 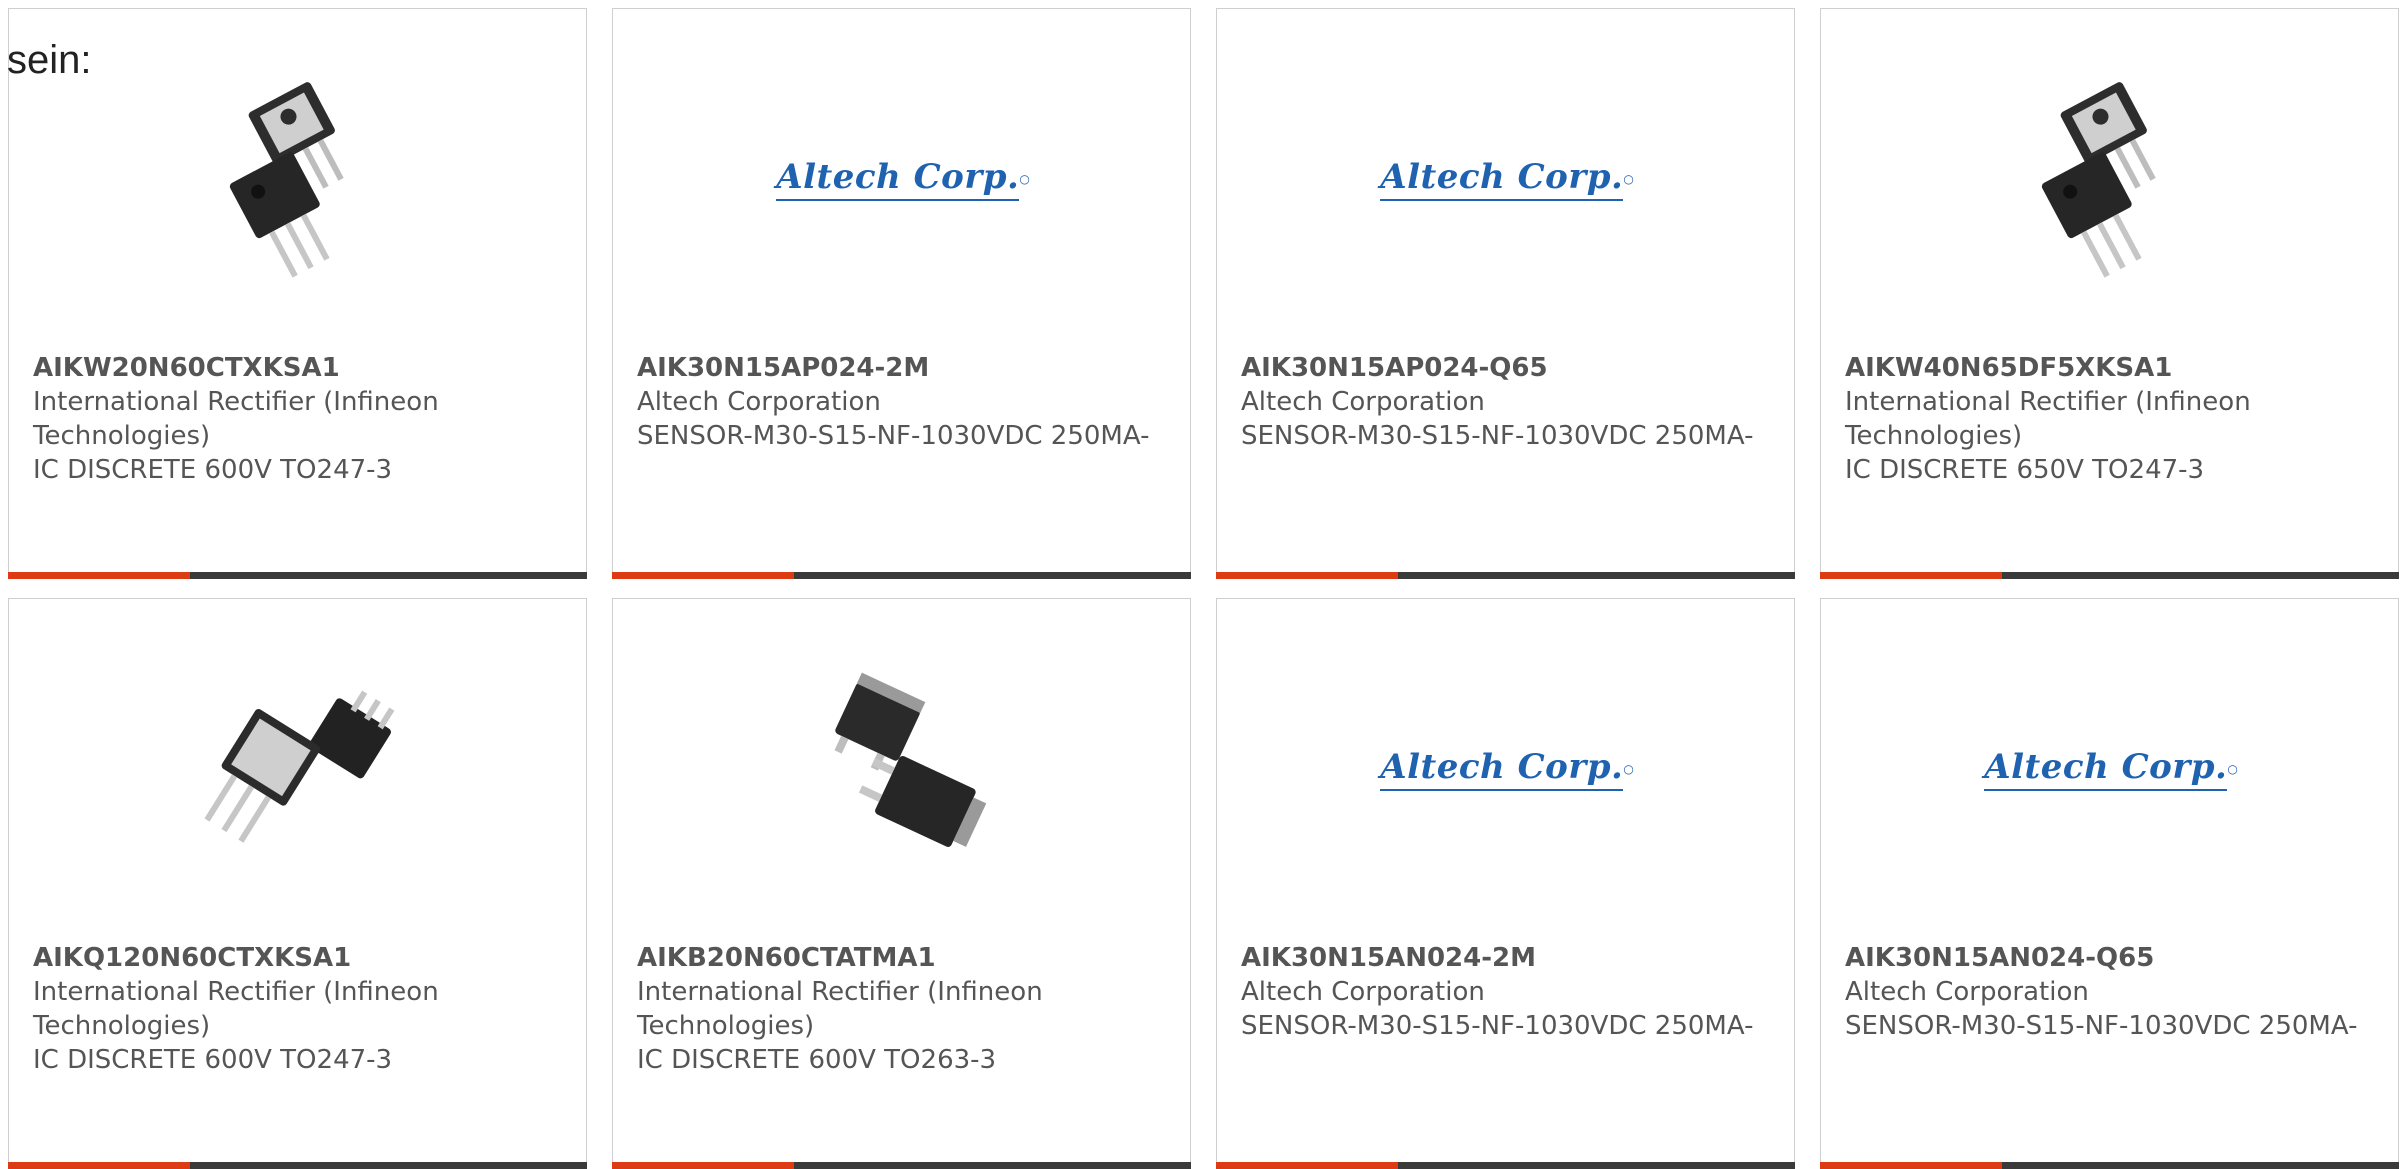 What do you see at coordinates (903, 769) in the screenshot?
I see `to263-package-icon` at bounding box center [903, 769].